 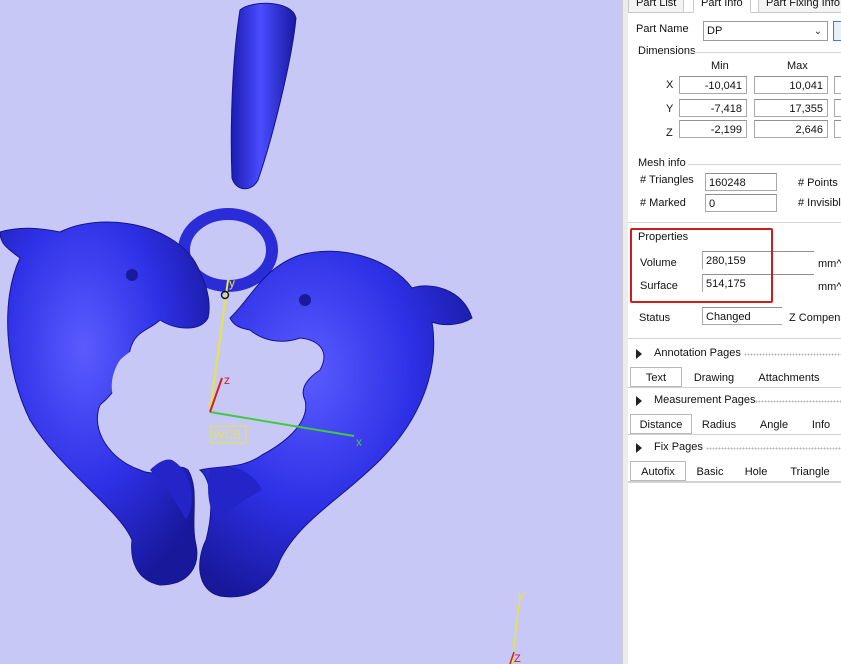 I want to click on fix-tab-row: Autofix Basic Hole Triangle, so click(x=734, y=471).